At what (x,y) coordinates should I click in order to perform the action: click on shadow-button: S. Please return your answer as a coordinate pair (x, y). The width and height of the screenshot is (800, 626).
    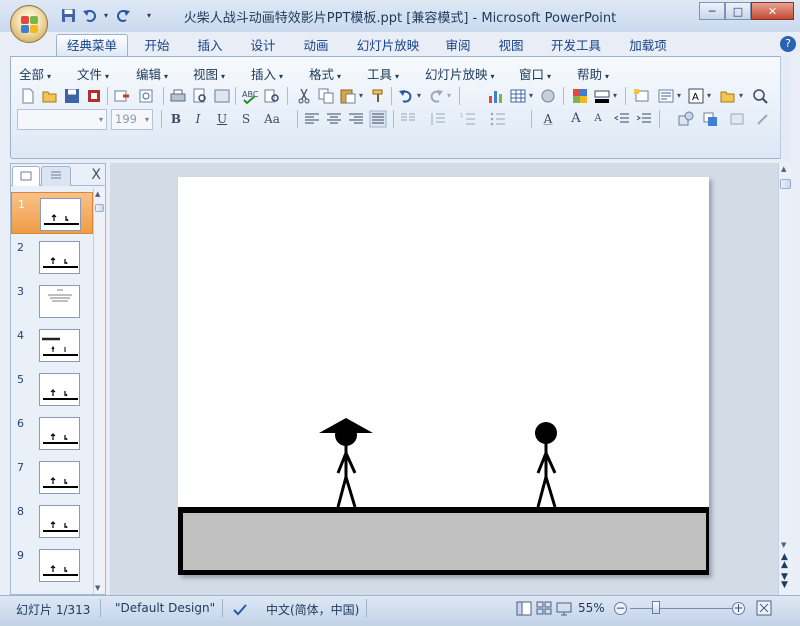
    Looking at the image, I should click on (246, 119).